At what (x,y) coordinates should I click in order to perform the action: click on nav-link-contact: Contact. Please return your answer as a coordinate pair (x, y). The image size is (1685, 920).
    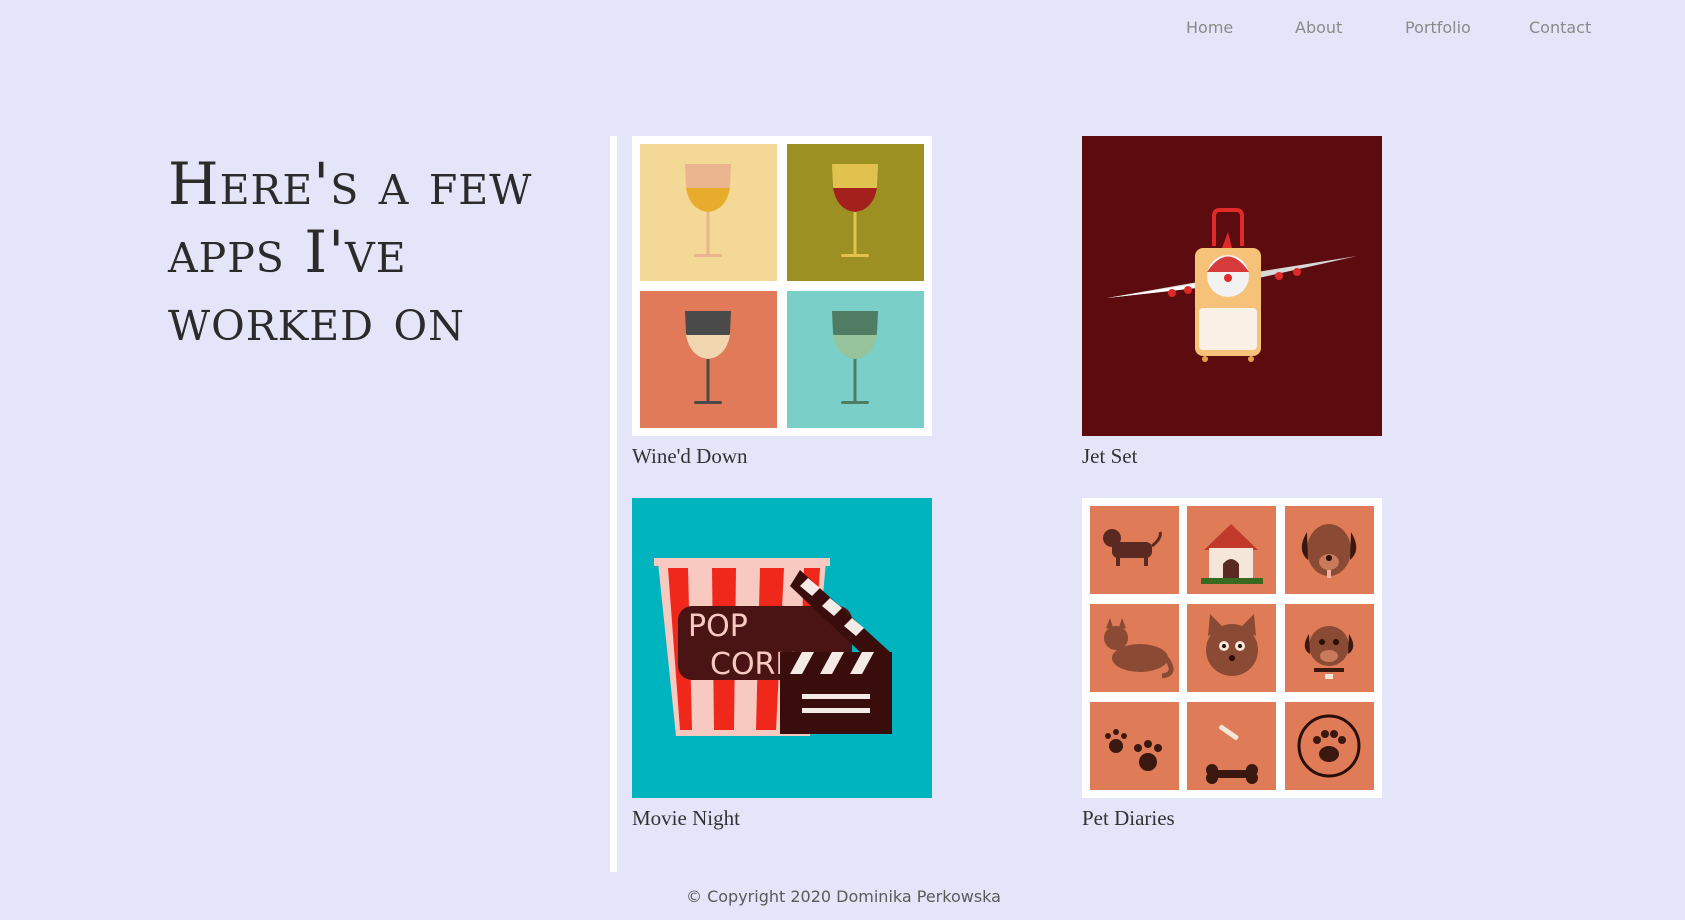
    Looking at the image, I should click on (1560, 27).